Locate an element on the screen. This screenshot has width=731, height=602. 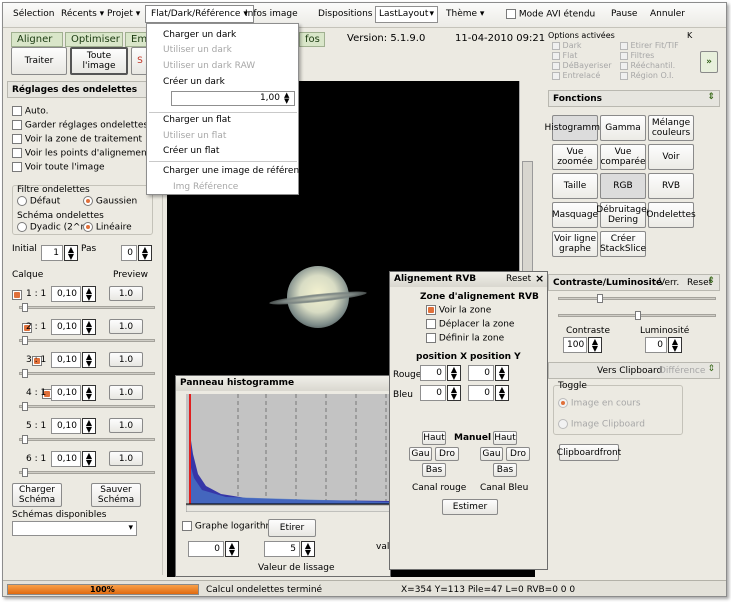
contraste-spinner: ▲ ▼ is located at coordinates (595, 345).